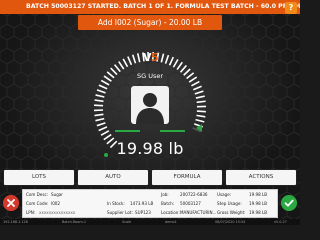 The width and height of the screenshot is (320, 240). I want to click on actions-button: ACTIONS, so click(261, 177).